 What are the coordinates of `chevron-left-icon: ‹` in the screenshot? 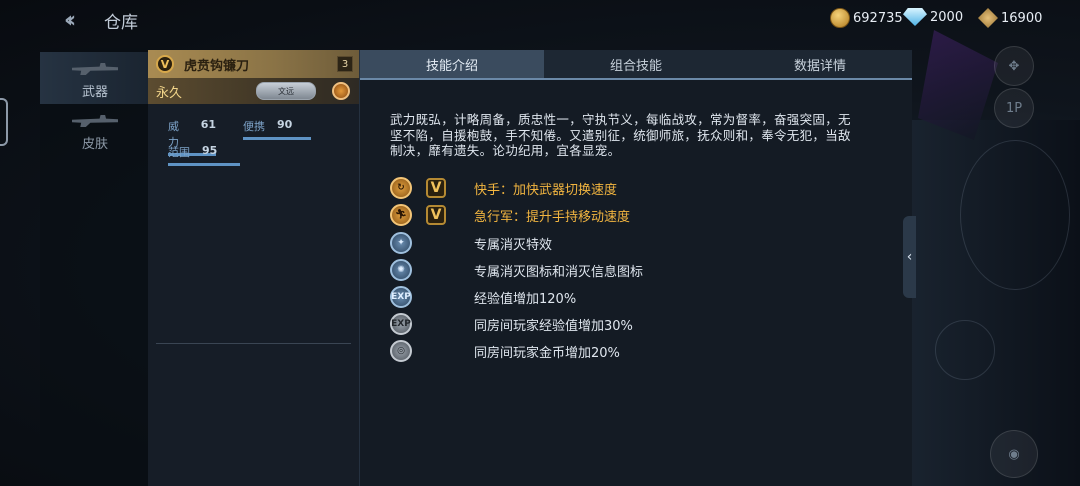 It's located at (909, 257).